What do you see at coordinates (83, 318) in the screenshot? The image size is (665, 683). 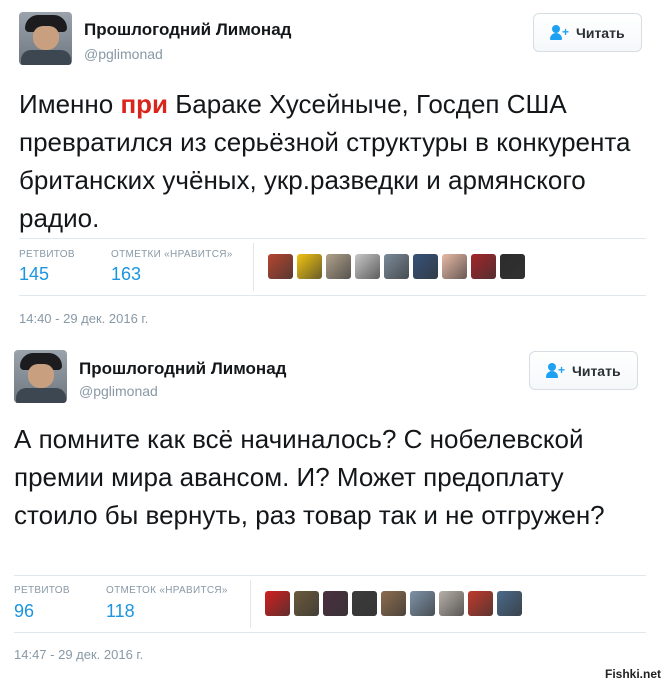 I see `tweet-timestamp: 14:40 - 29 дек. 2016 г.` at bounding box center [83, 318].